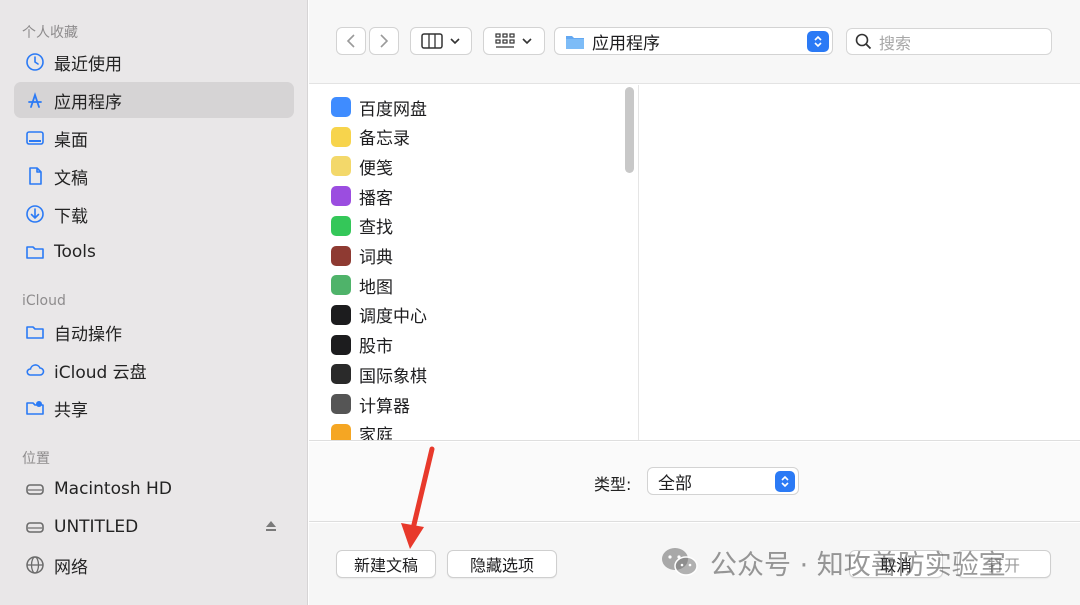 The image size is (1080, 605). I want to click on scrollbar, so click(629, 130).